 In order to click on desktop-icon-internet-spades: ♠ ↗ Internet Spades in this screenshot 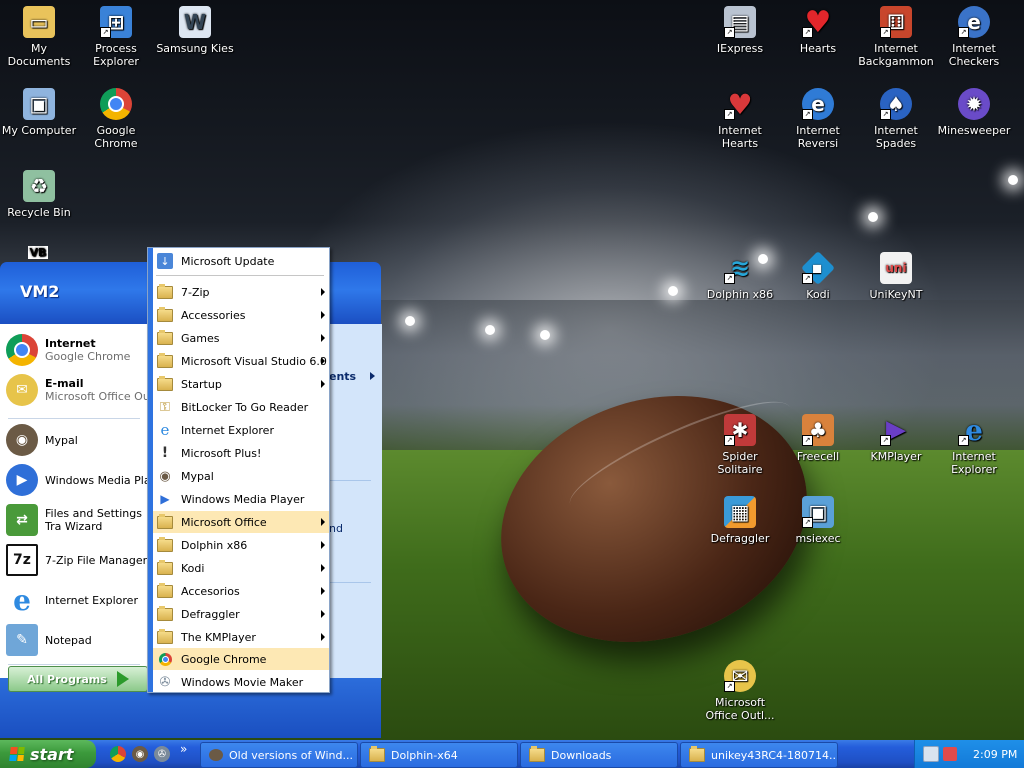, I will do `click(896, 118)`.